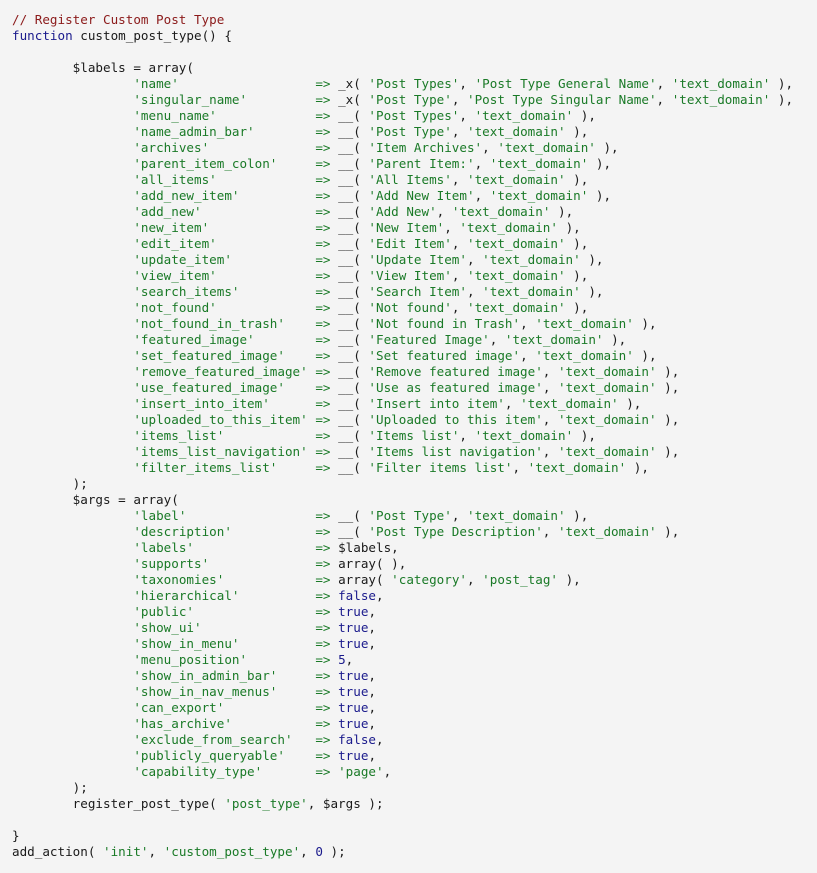  Describe the element at coordinates (410, 243) in the screenshot. I see `code-token-string: 'Edit Item'` at that location.